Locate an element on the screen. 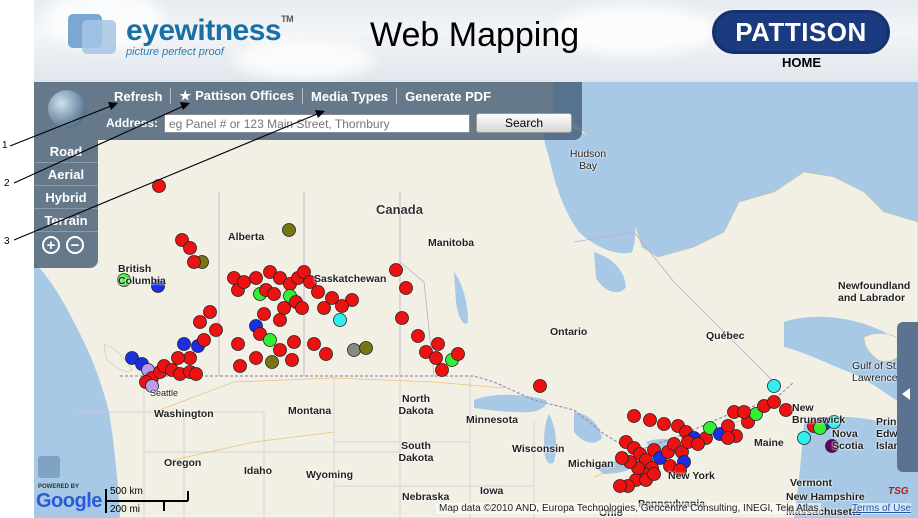 Image resolution: width=918 pixels, height=518 pixels. terms-of-use-link: Terms of Use is located at coordinates (881, 508).